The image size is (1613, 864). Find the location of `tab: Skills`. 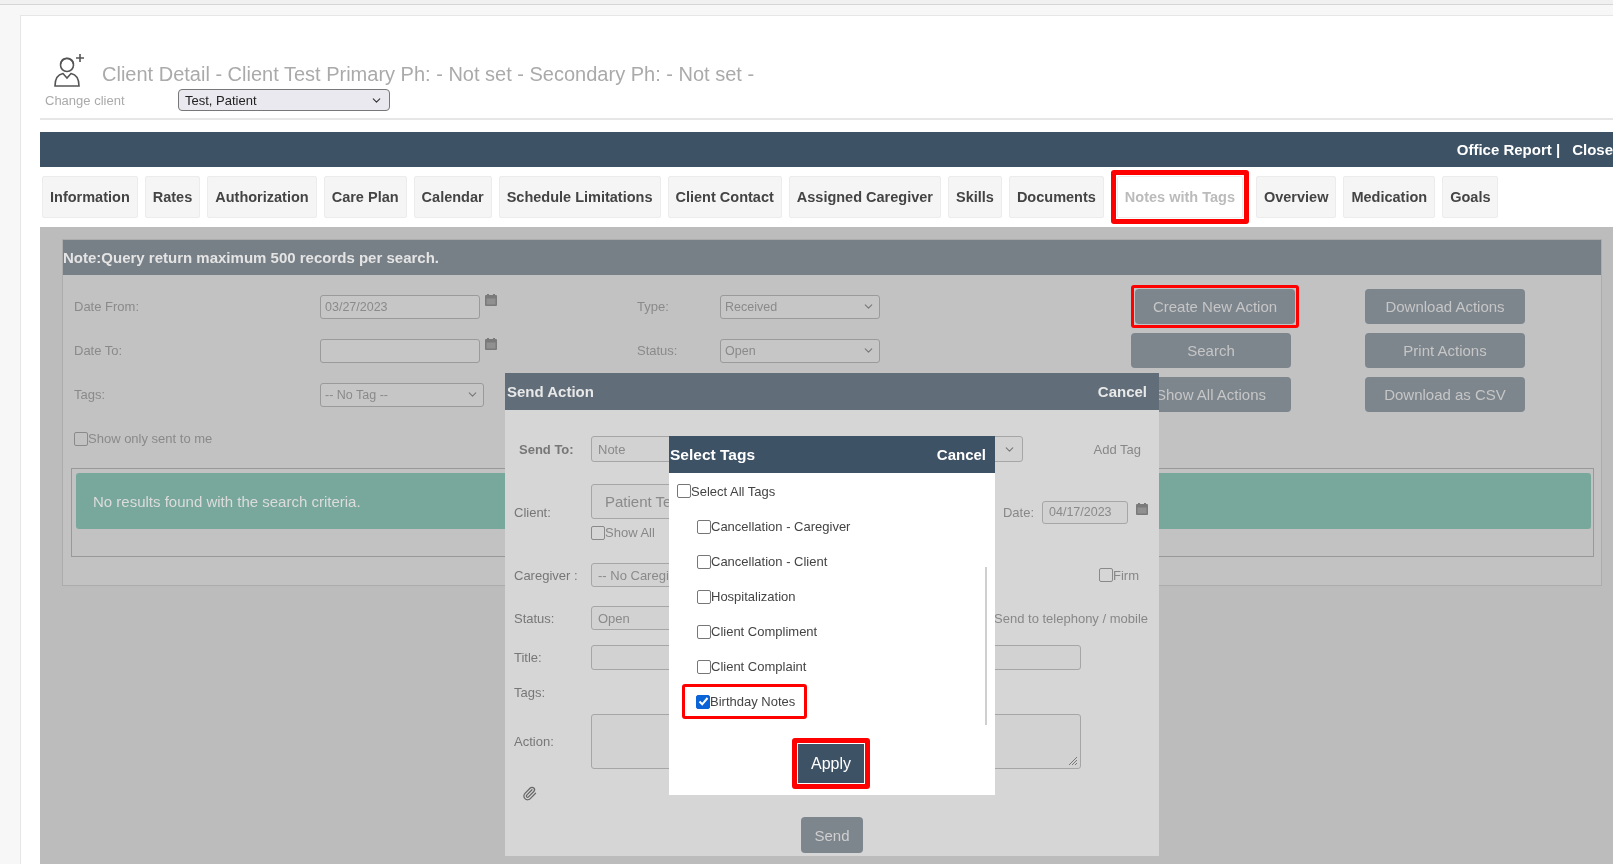

tab: Skills is located at coordinates (975, 197).